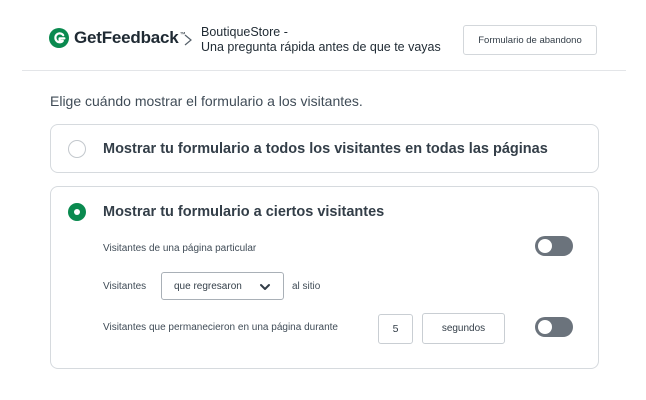 The width and height of the screenshot is (646, 400). I want to click on time-on-page-toggle, so click(554, 327).